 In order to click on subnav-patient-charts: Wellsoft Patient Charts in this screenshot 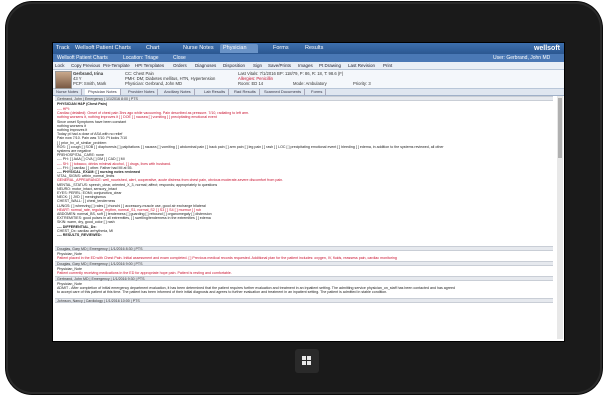, I will do `click(82, 58)`.